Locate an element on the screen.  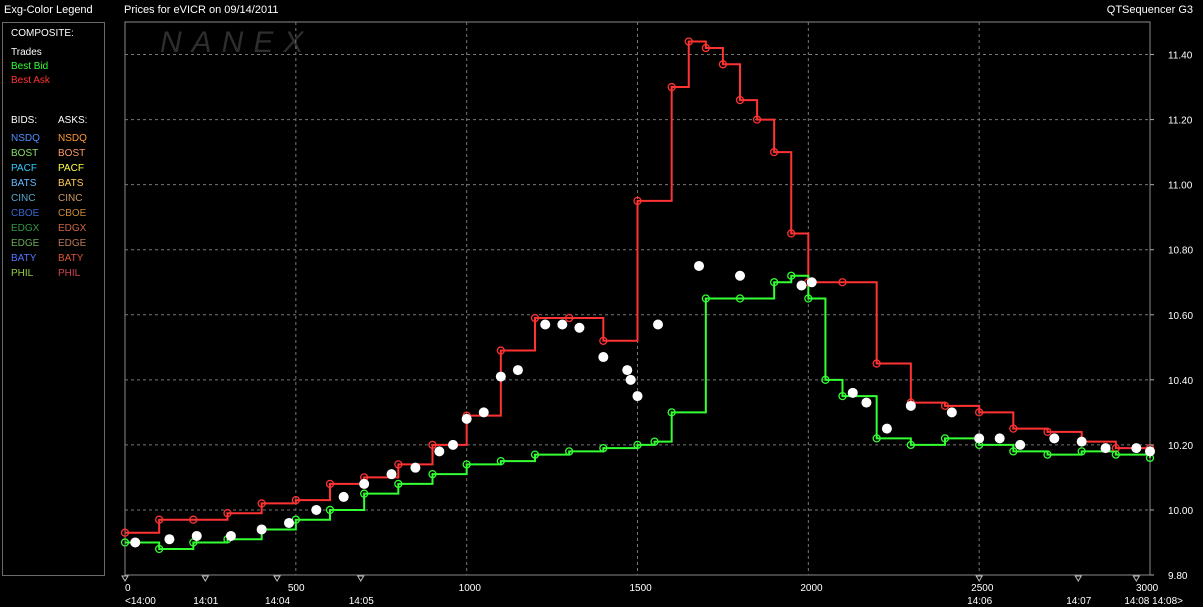
y-tick-label: 10.60 is located at coordinates (1180, 316).